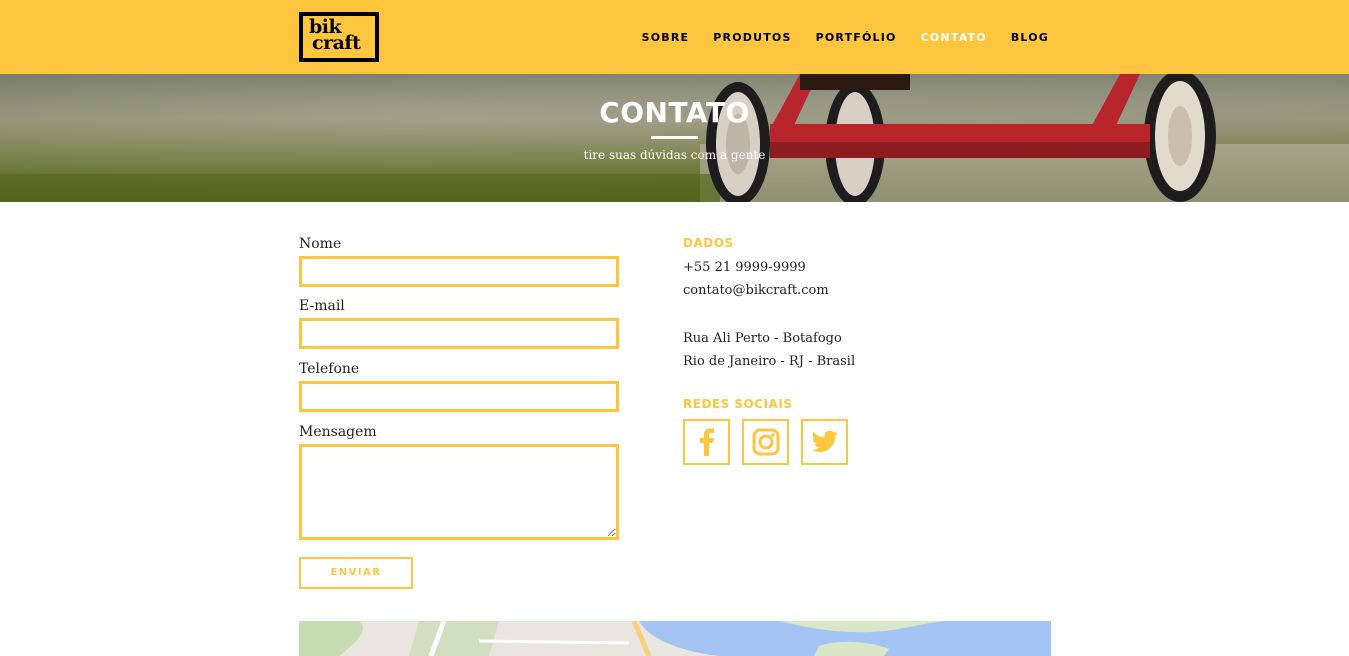 This screenshot has width=1349, height=656. I want to click on contact-form: Nome E-mail Telefone Mensagem, so click(459, 388).